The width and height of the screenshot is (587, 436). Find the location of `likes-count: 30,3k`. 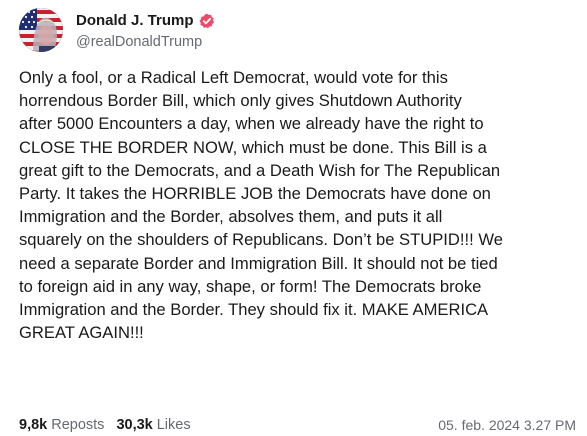

likes-count: 30,3k is located at coordinates (134, 425).